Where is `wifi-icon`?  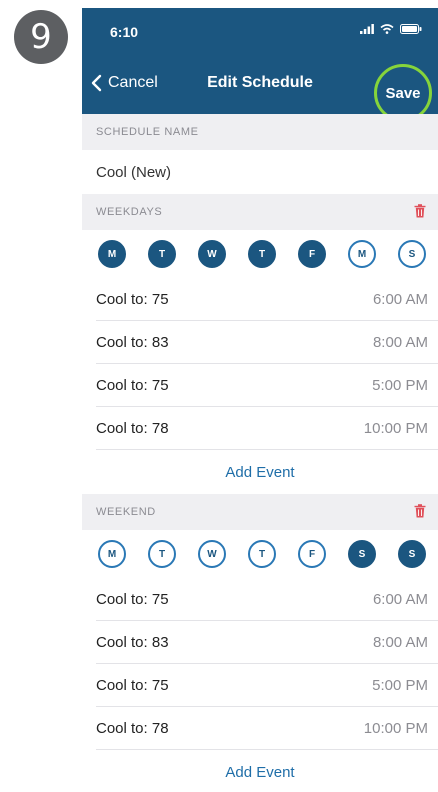
wifi-icon is located at coordinates (387, 29).